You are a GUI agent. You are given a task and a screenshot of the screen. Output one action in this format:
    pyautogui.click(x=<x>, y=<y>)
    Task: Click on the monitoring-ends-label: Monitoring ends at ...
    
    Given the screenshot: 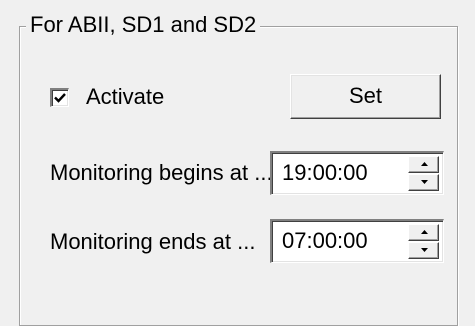 What is the action you would take?
    pyautogui.click(x=153, y=241)
    